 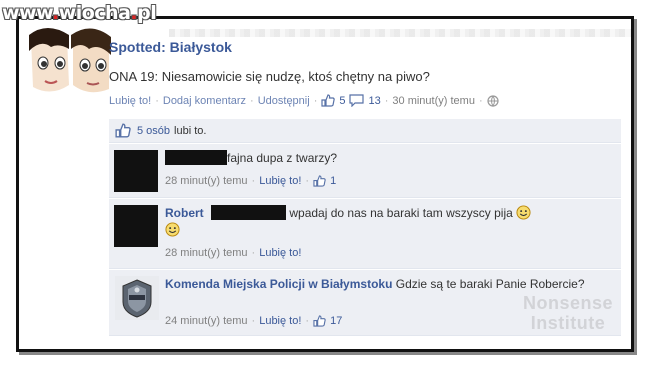 What do you see at coordinates (400, 33) in the screenshot?
I see `top-edge-texture` at bounding box center [400, 33].